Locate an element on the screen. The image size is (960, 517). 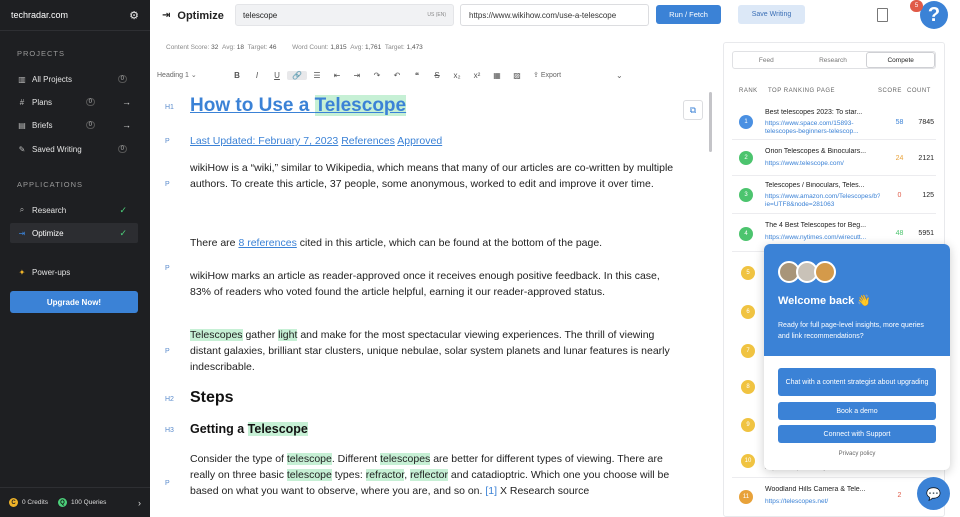
tag-h3: H3 is located at coordinates (169, 430).